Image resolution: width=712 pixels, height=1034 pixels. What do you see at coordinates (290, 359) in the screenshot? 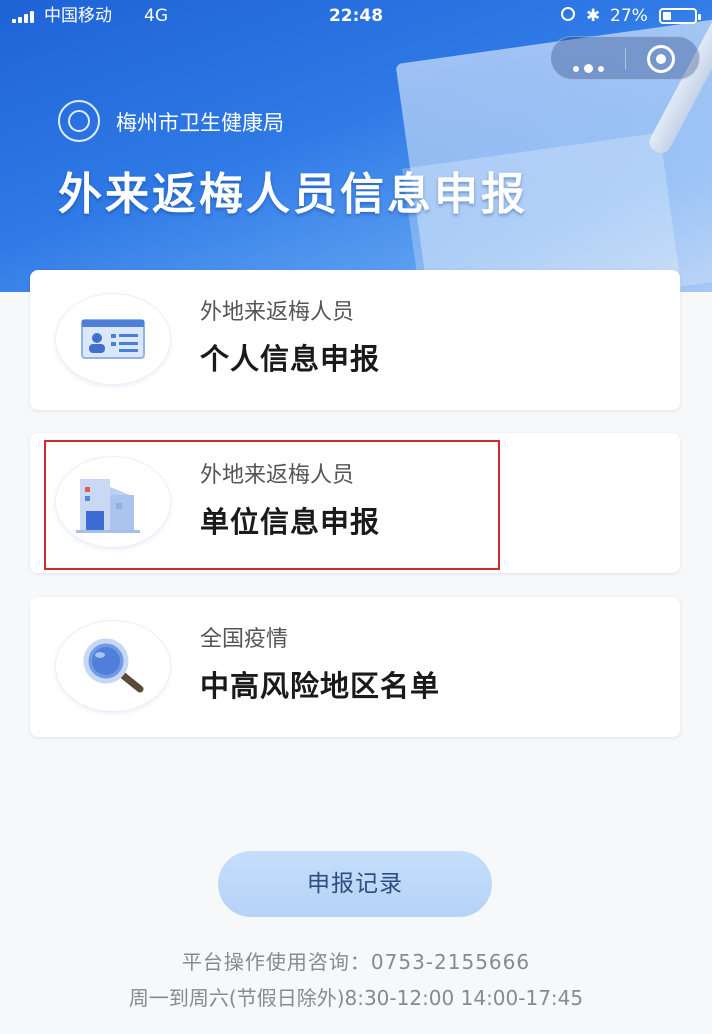
I see `card-title: 个人信息申报` at bounding box center [290, 359].